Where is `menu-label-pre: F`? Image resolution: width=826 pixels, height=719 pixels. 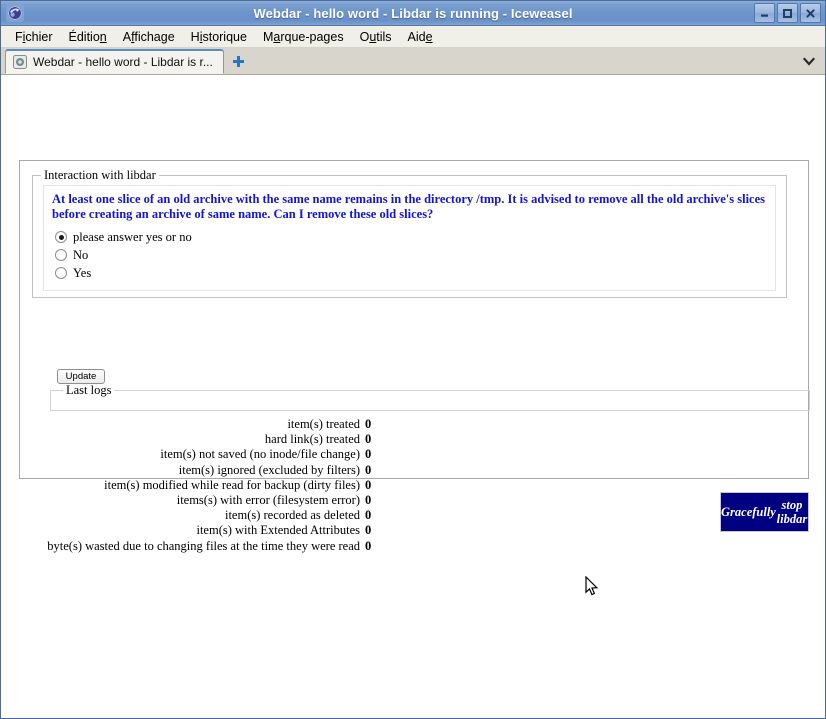 menu-label-pre: F is located at coordinates (19, 36).